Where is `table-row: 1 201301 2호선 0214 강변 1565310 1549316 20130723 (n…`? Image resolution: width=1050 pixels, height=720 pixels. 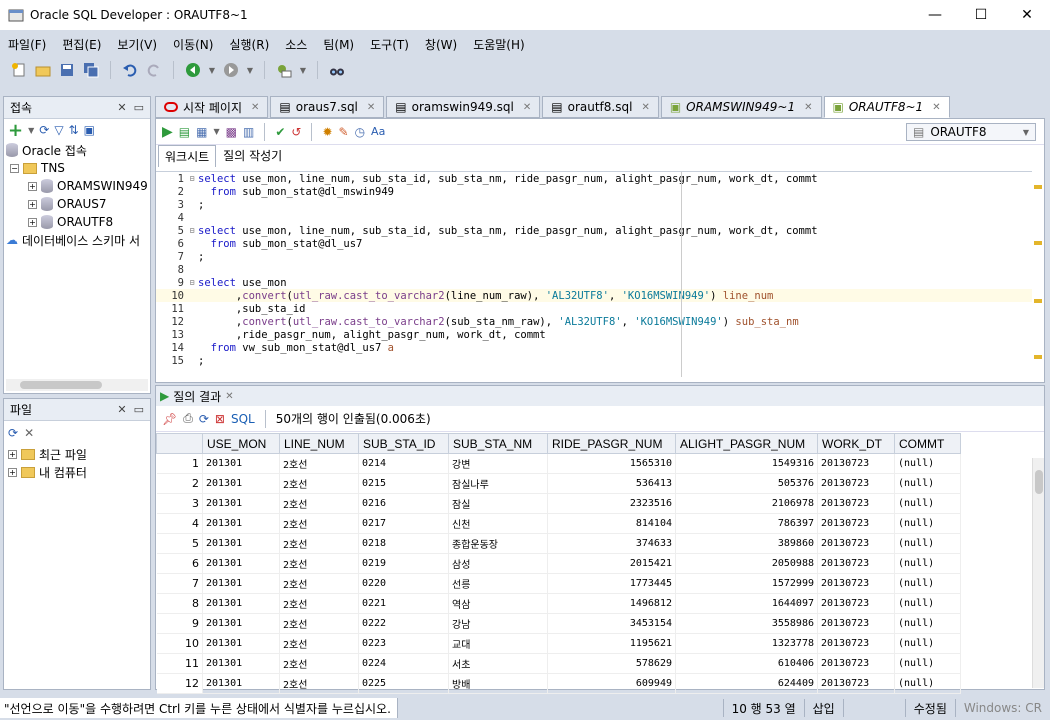
table-row: 1 201301 2호선 0214 강변 1565310 1549316 20130723 (n… is located at coordinates (558, 463).